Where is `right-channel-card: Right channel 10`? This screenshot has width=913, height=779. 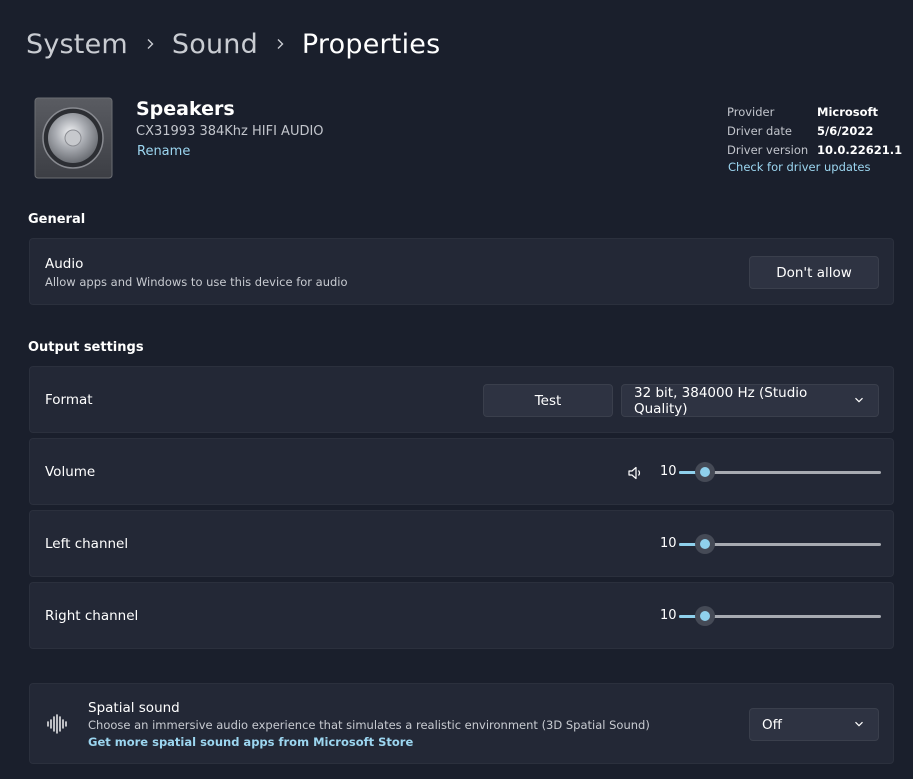 right-channel-card: Right channel 10 is located at coordinates (461, 615).